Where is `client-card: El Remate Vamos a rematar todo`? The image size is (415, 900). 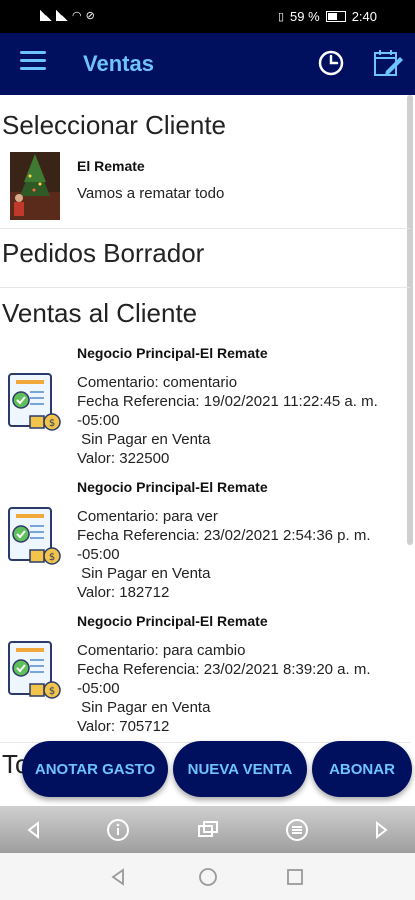 client-card: El Remate Vamos a rematar todo is located at coordinates (205, 187).